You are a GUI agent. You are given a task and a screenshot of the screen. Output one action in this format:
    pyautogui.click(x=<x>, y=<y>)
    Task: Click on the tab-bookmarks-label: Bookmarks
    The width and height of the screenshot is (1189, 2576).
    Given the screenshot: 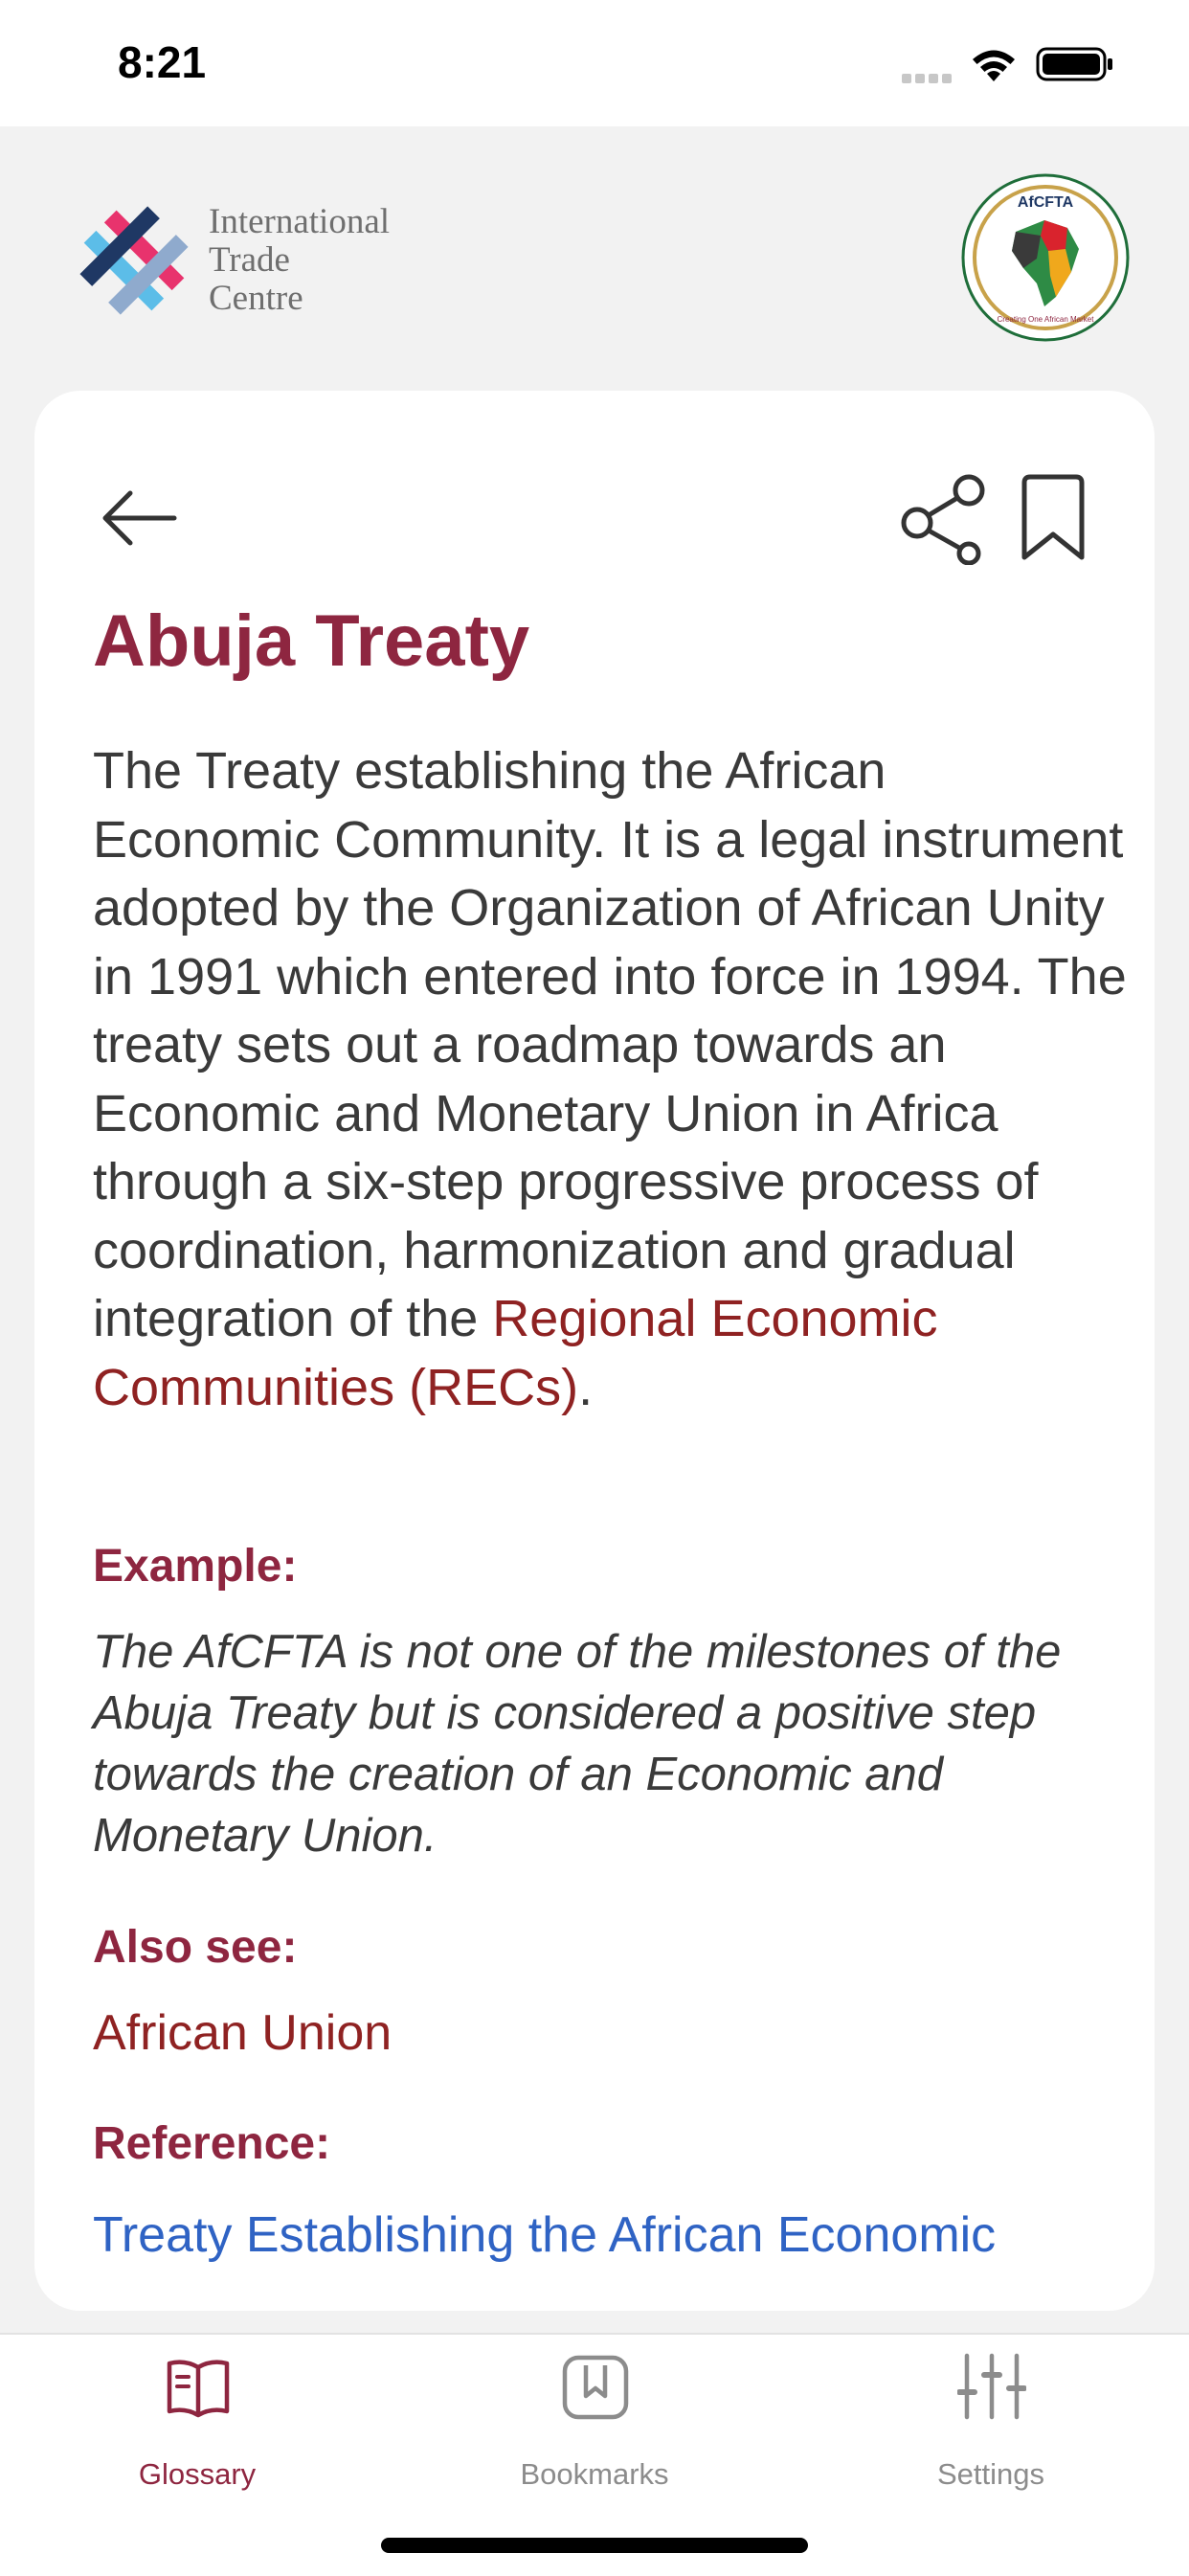 What is the action you would take?
    pyautogui.click(x=594, y=2474)
    